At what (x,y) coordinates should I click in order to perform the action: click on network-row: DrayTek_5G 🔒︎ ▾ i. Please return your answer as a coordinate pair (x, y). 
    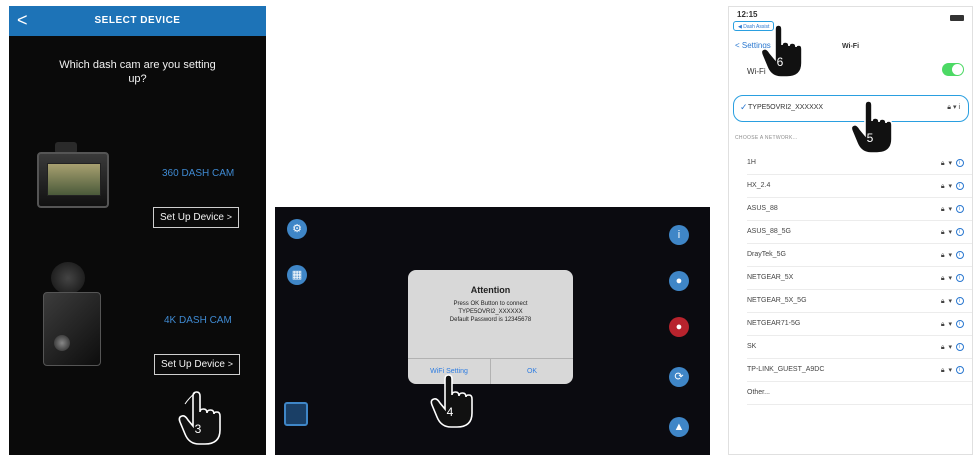
    Looking at the image, I should click on (850, 256).